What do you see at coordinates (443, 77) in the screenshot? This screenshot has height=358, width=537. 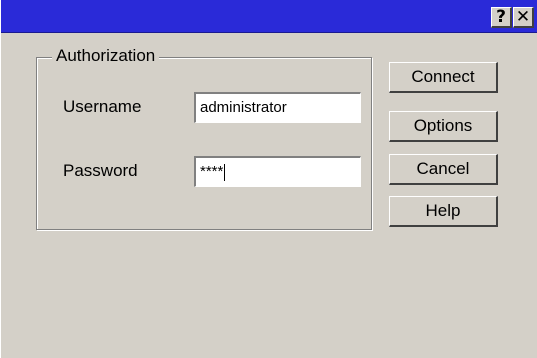 I see `connect-button: Connect` at bounding box center [443, 77].